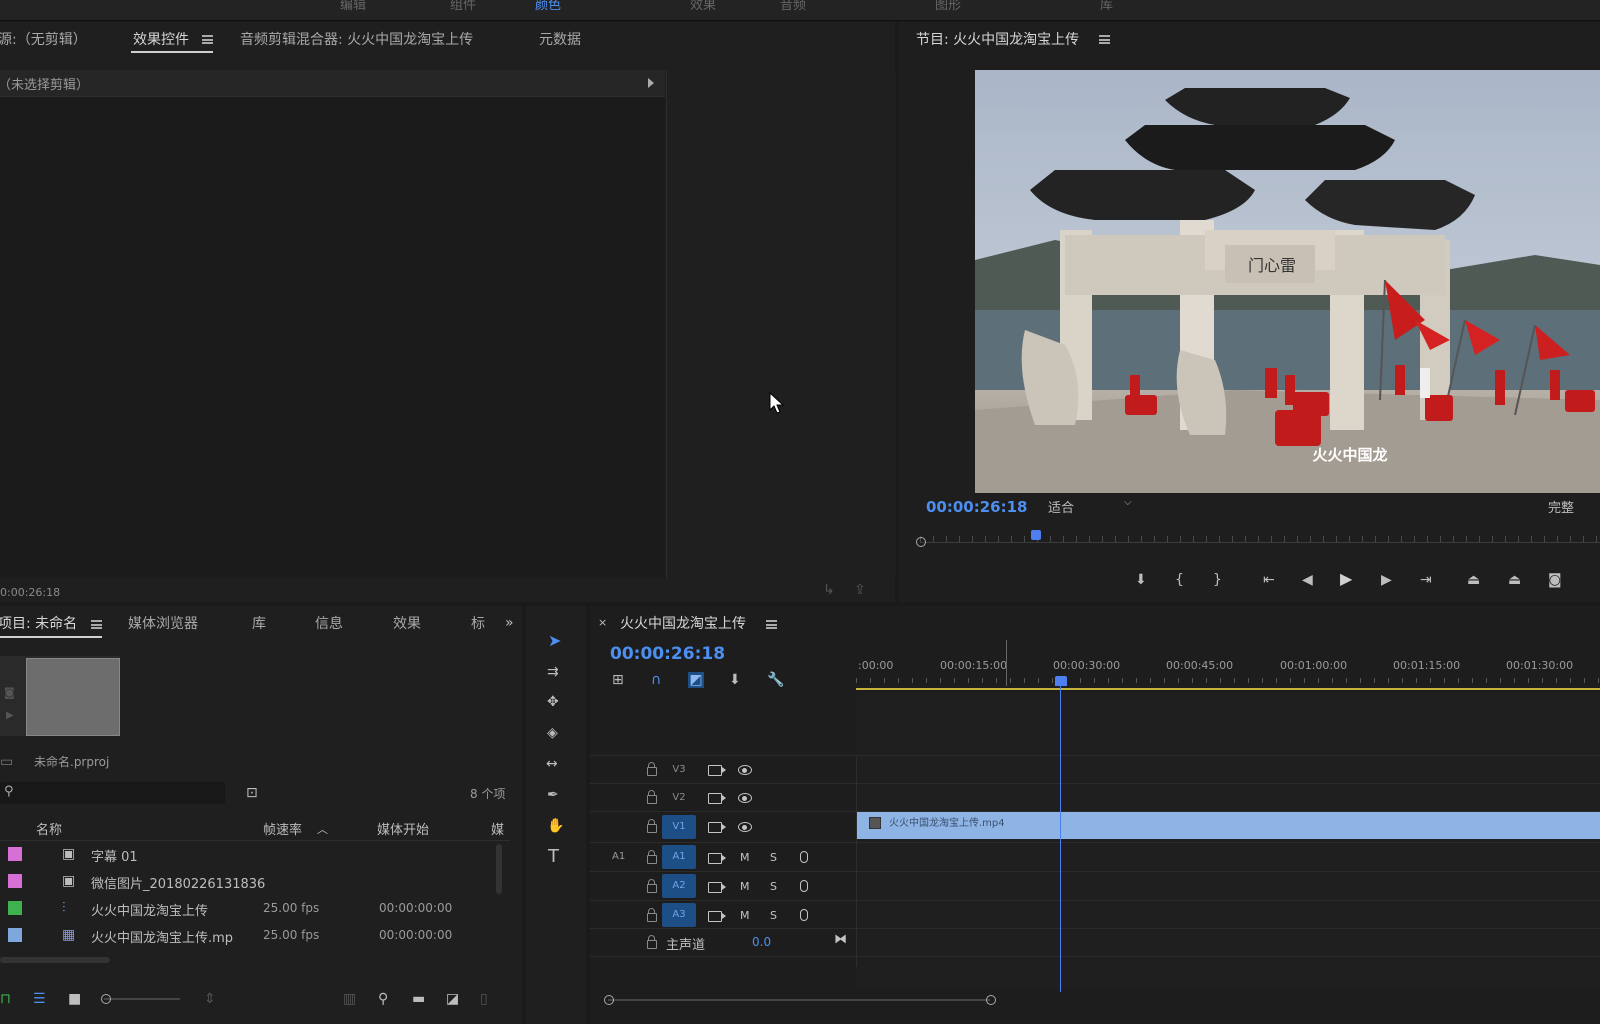  I want to click on track-header-v1: V1, so click(723, 827).